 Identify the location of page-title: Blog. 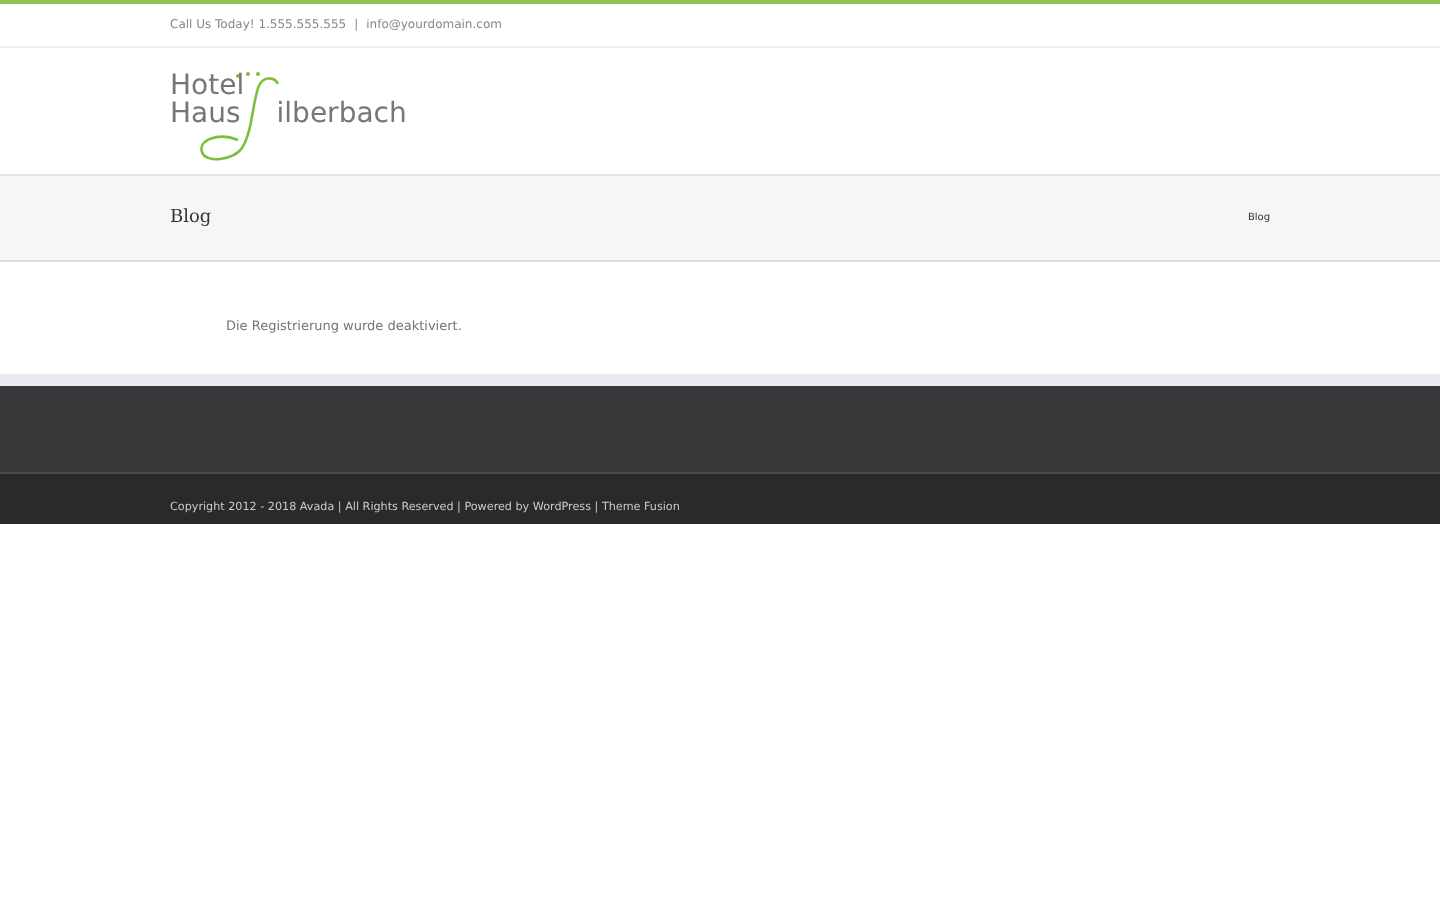
(191, 218).